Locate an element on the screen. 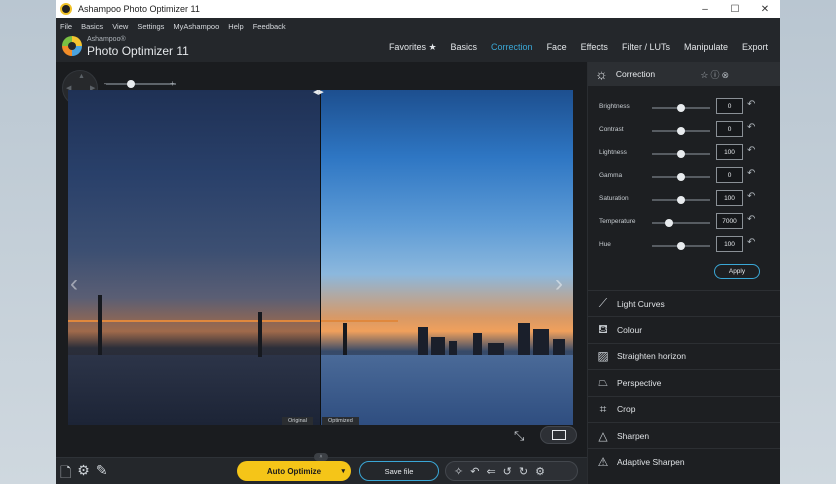 The image size is (836, 484). compare-mode-button is located at coordinates (558, 435).